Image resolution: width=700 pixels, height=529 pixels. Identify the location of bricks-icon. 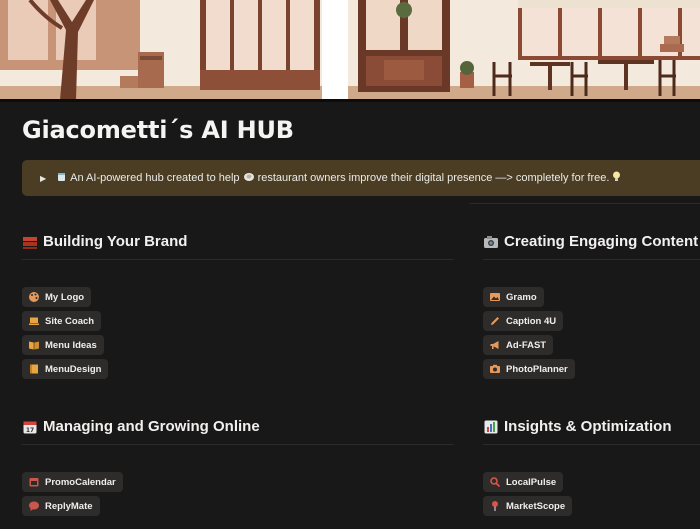
(30, 242).